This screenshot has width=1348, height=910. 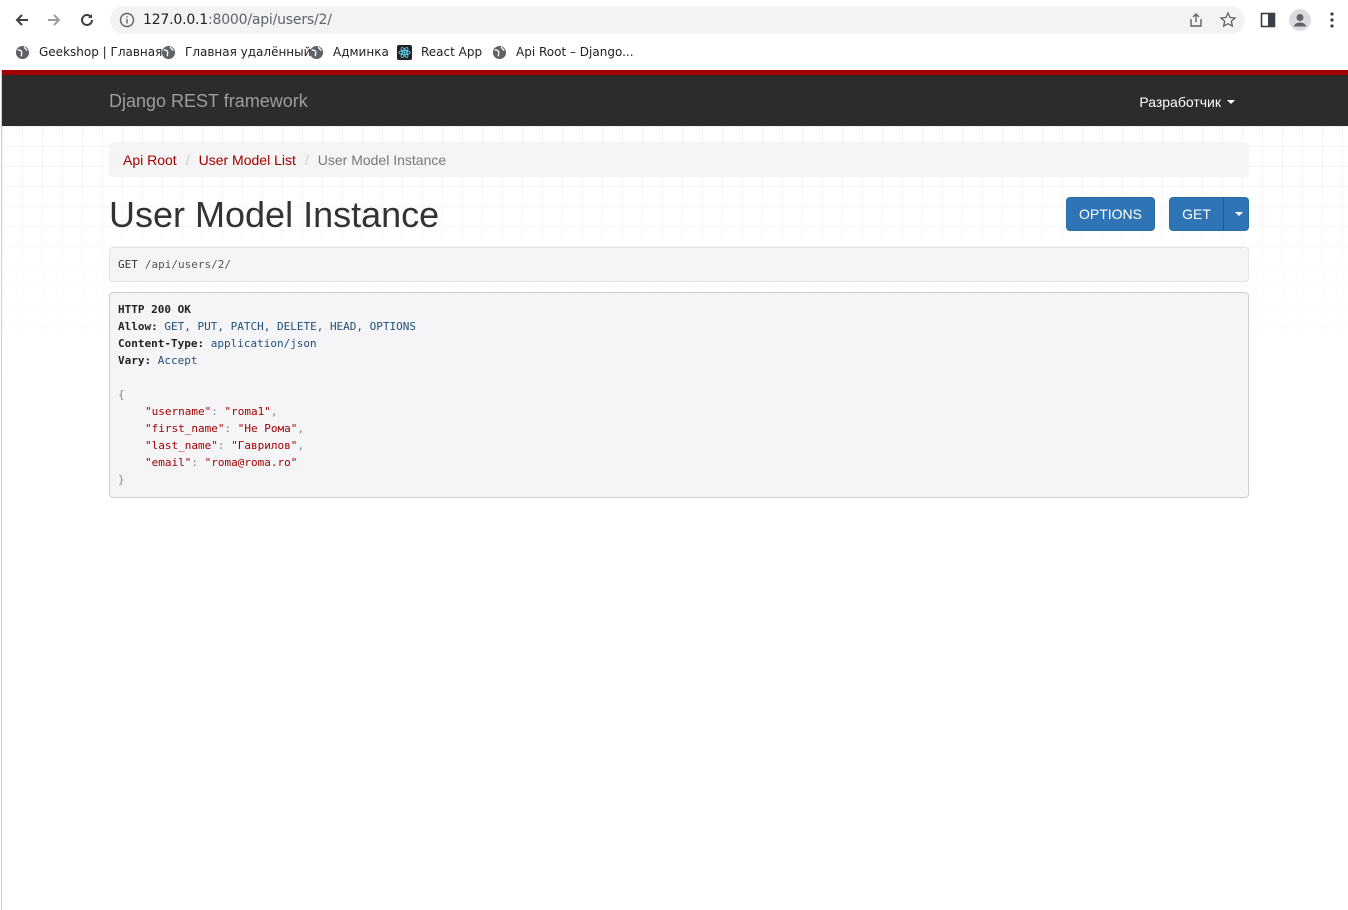 I want to click on json-field: "email": "roma@roma.ro", so click(x=221, y=462).